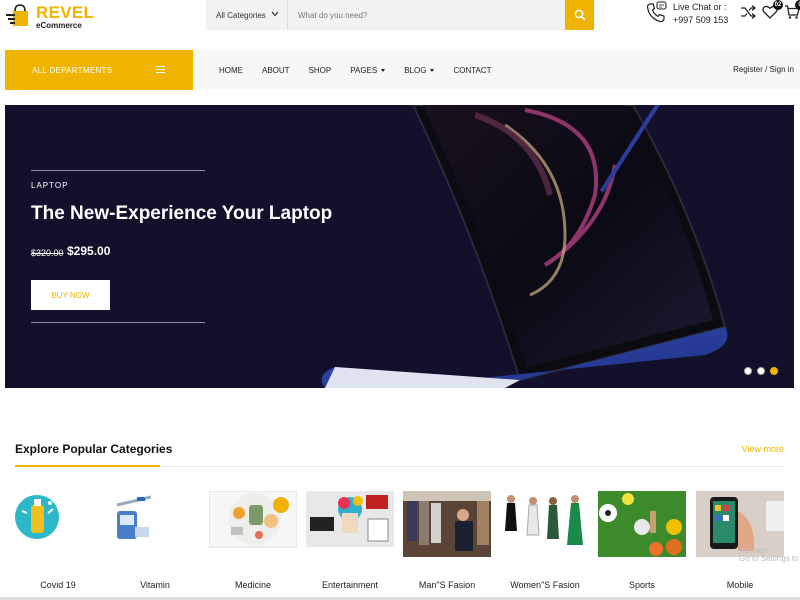 The width and height of the screenshot is (800, 600). What do you see at coordinates (72, 70) in the screenshot?
I see `all-departments-label: ALL DEPARTMENTS` at bounding box center [72, 70].